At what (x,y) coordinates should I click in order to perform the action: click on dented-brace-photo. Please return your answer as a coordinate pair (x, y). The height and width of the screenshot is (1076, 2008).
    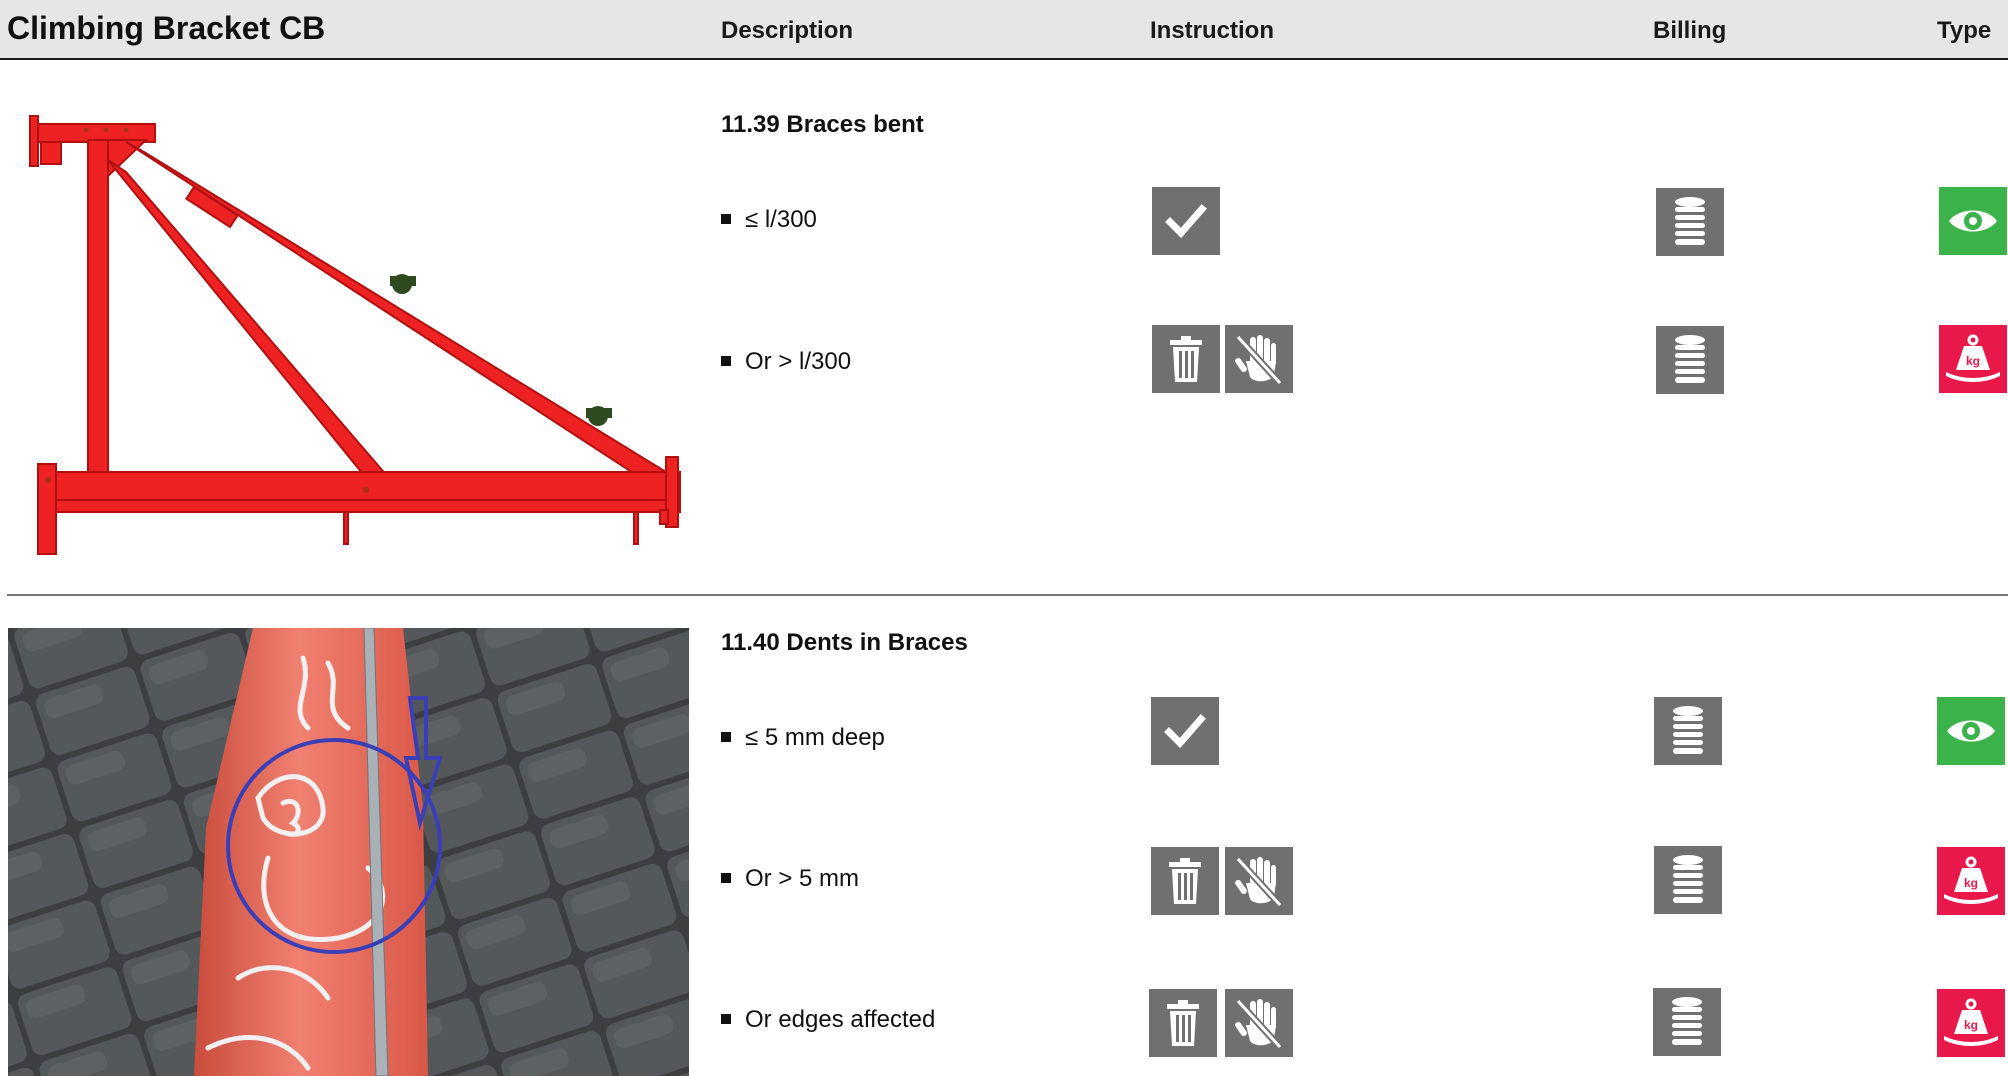
    Looking at the image, I should click on (348, 852).